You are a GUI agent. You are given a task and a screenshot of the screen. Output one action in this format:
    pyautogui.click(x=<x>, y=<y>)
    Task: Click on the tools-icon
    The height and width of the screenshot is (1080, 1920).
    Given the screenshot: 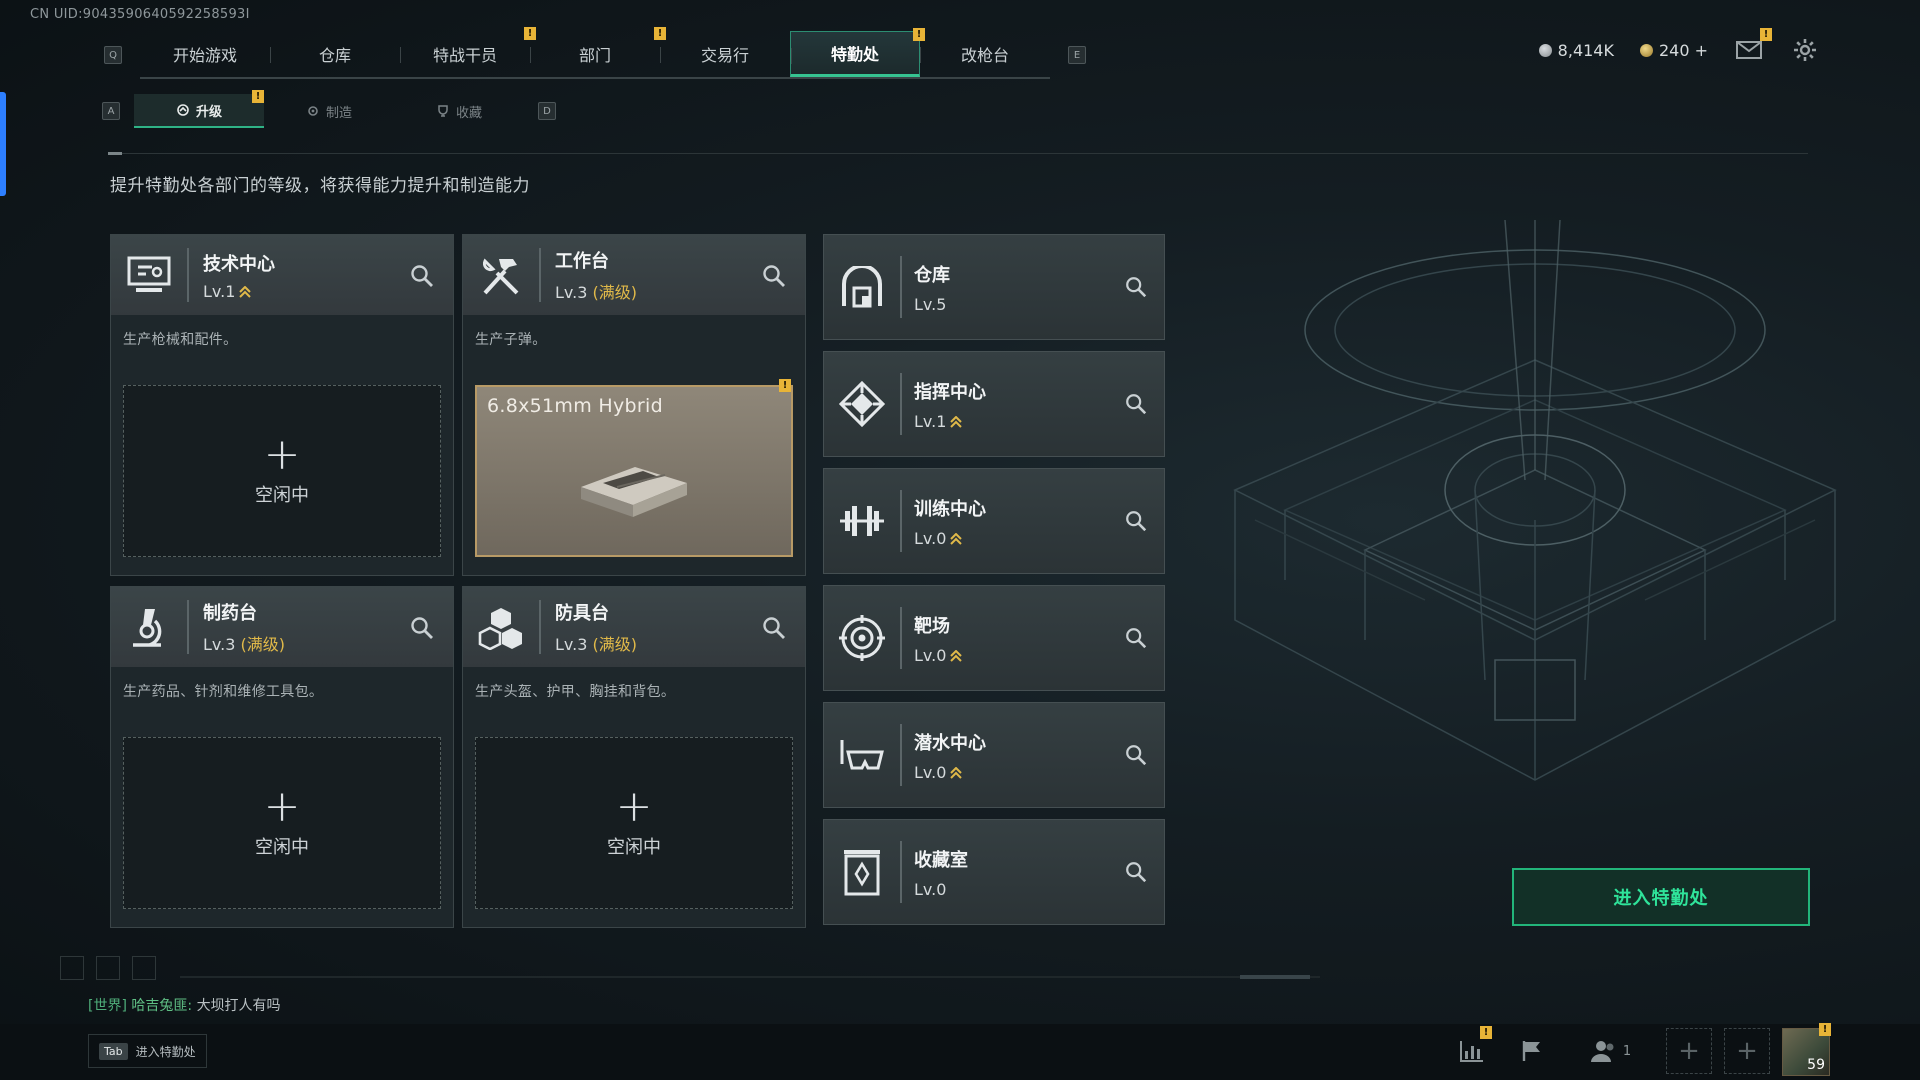 What is the action you would take?
    pyautogui.click(x=501, y=275)
    